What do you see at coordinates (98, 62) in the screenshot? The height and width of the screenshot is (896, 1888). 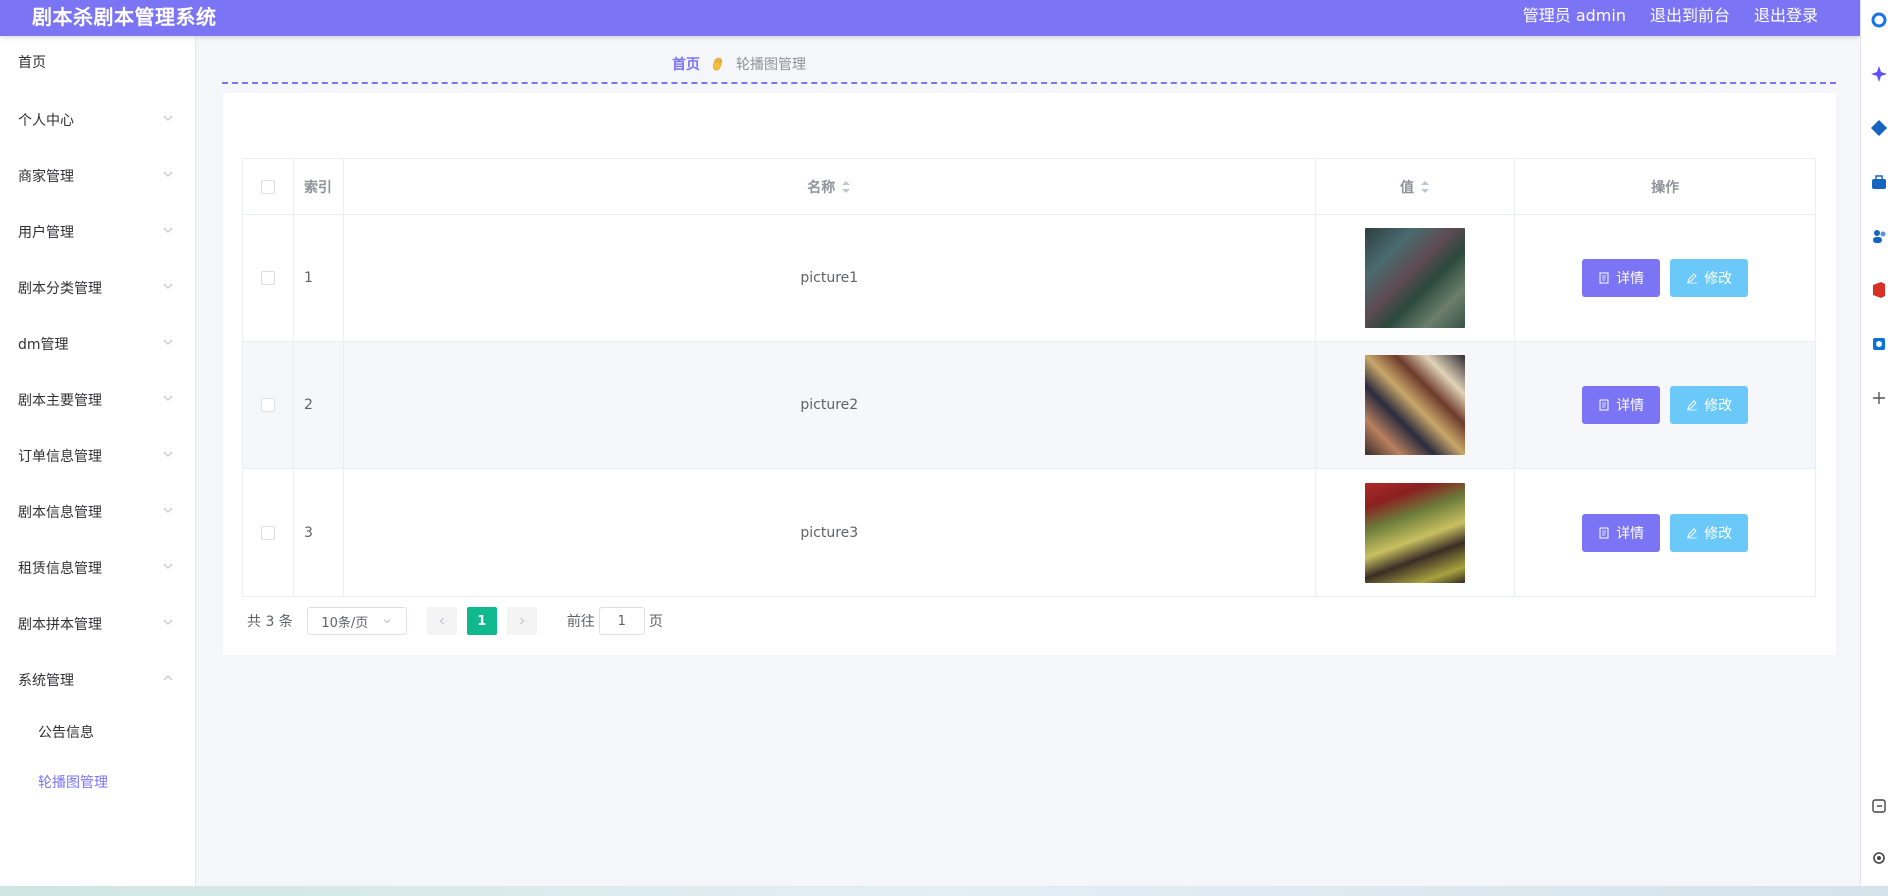 I see `sidebar-item-home: 首页` at bounding box center [98, 62].